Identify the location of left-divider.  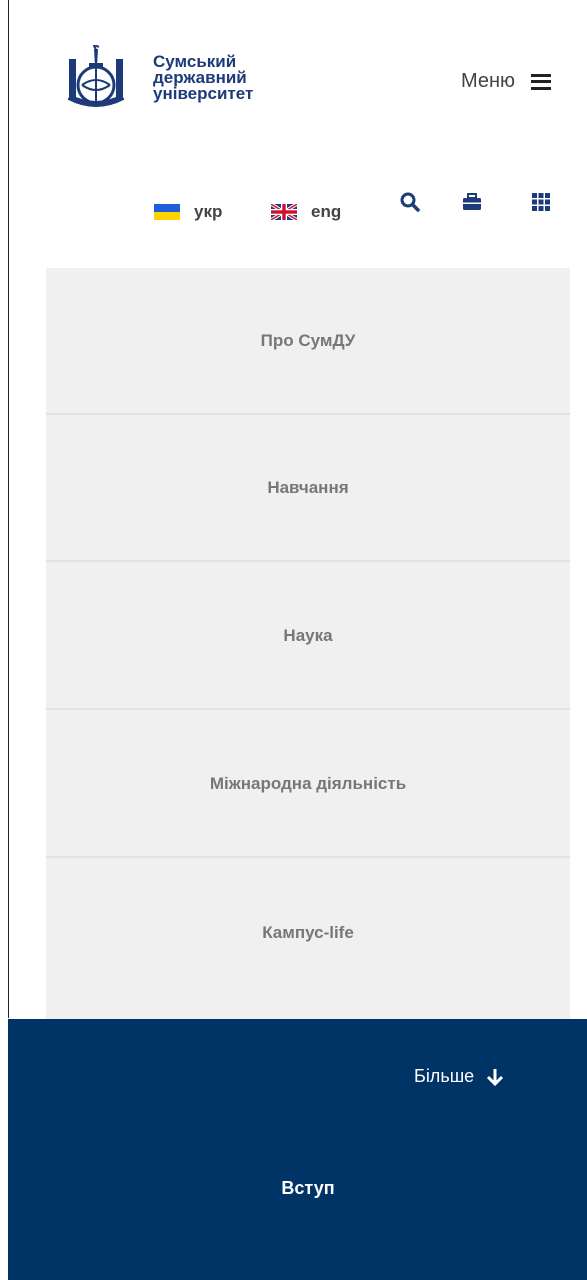
(8, 509).